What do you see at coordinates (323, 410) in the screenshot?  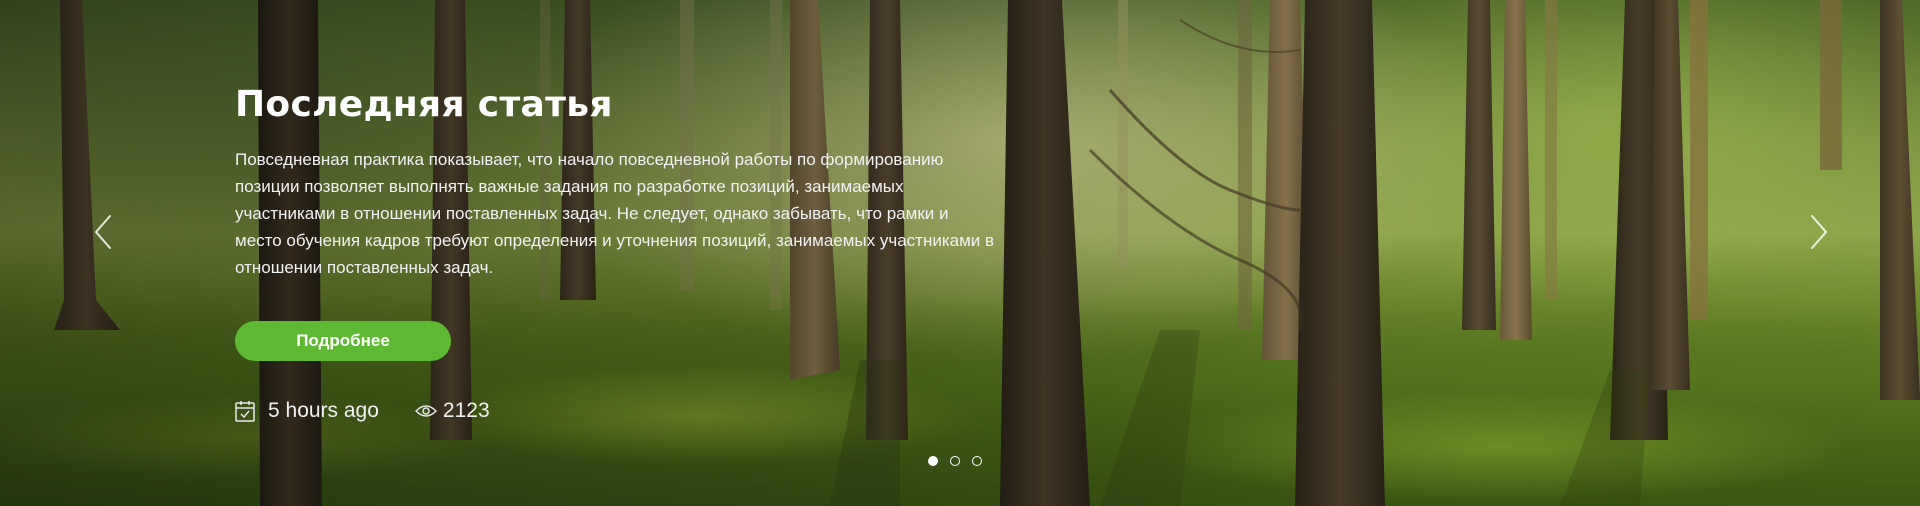 I see `publish-date-text: 5 hours ago` at bounding box center [323, 410].